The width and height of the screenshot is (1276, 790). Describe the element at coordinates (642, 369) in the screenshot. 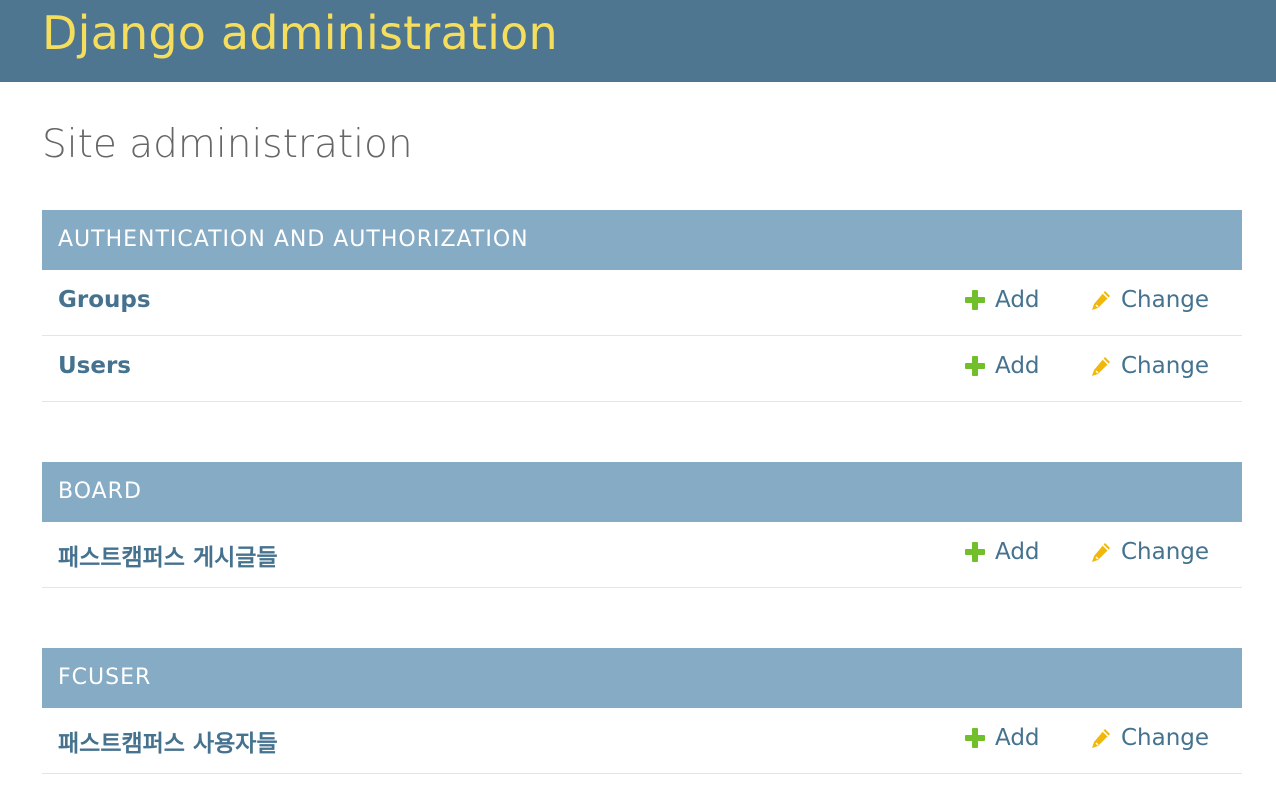

I see `model-row-users: Users Add Change` at that location.